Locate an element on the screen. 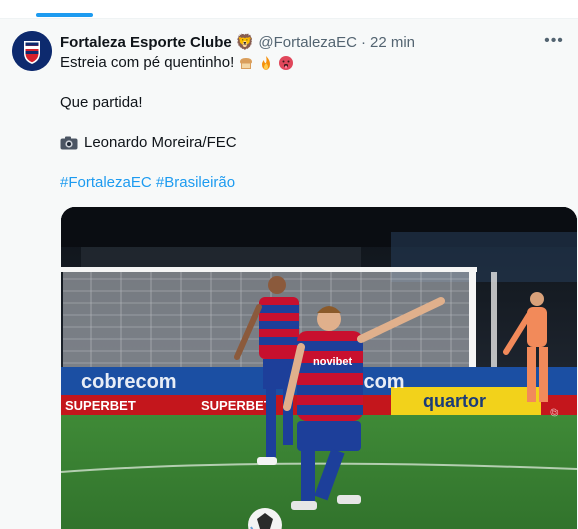 The height and width of the screenshot is (529, 578). hashtags: #FortalezaEC #Brasileirão is located at coordinates (147, 183).